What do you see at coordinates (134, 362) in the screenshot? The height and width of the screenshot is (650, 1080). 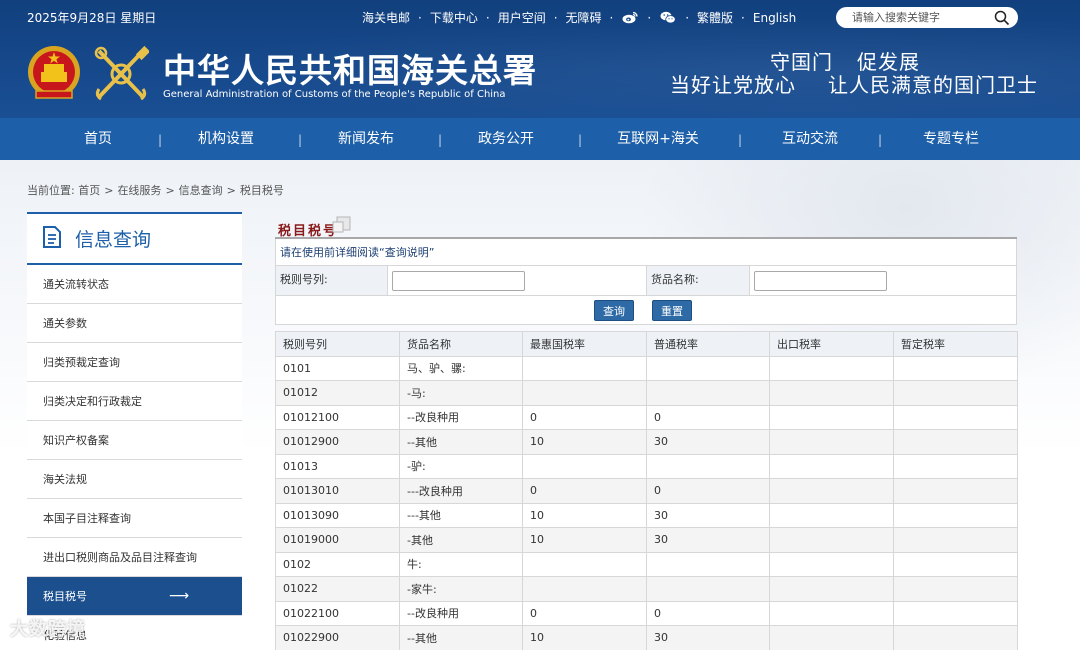 I see `sidebar-item-advance-ruling: 归类预裁定查询` at bounding box center [134, 362].